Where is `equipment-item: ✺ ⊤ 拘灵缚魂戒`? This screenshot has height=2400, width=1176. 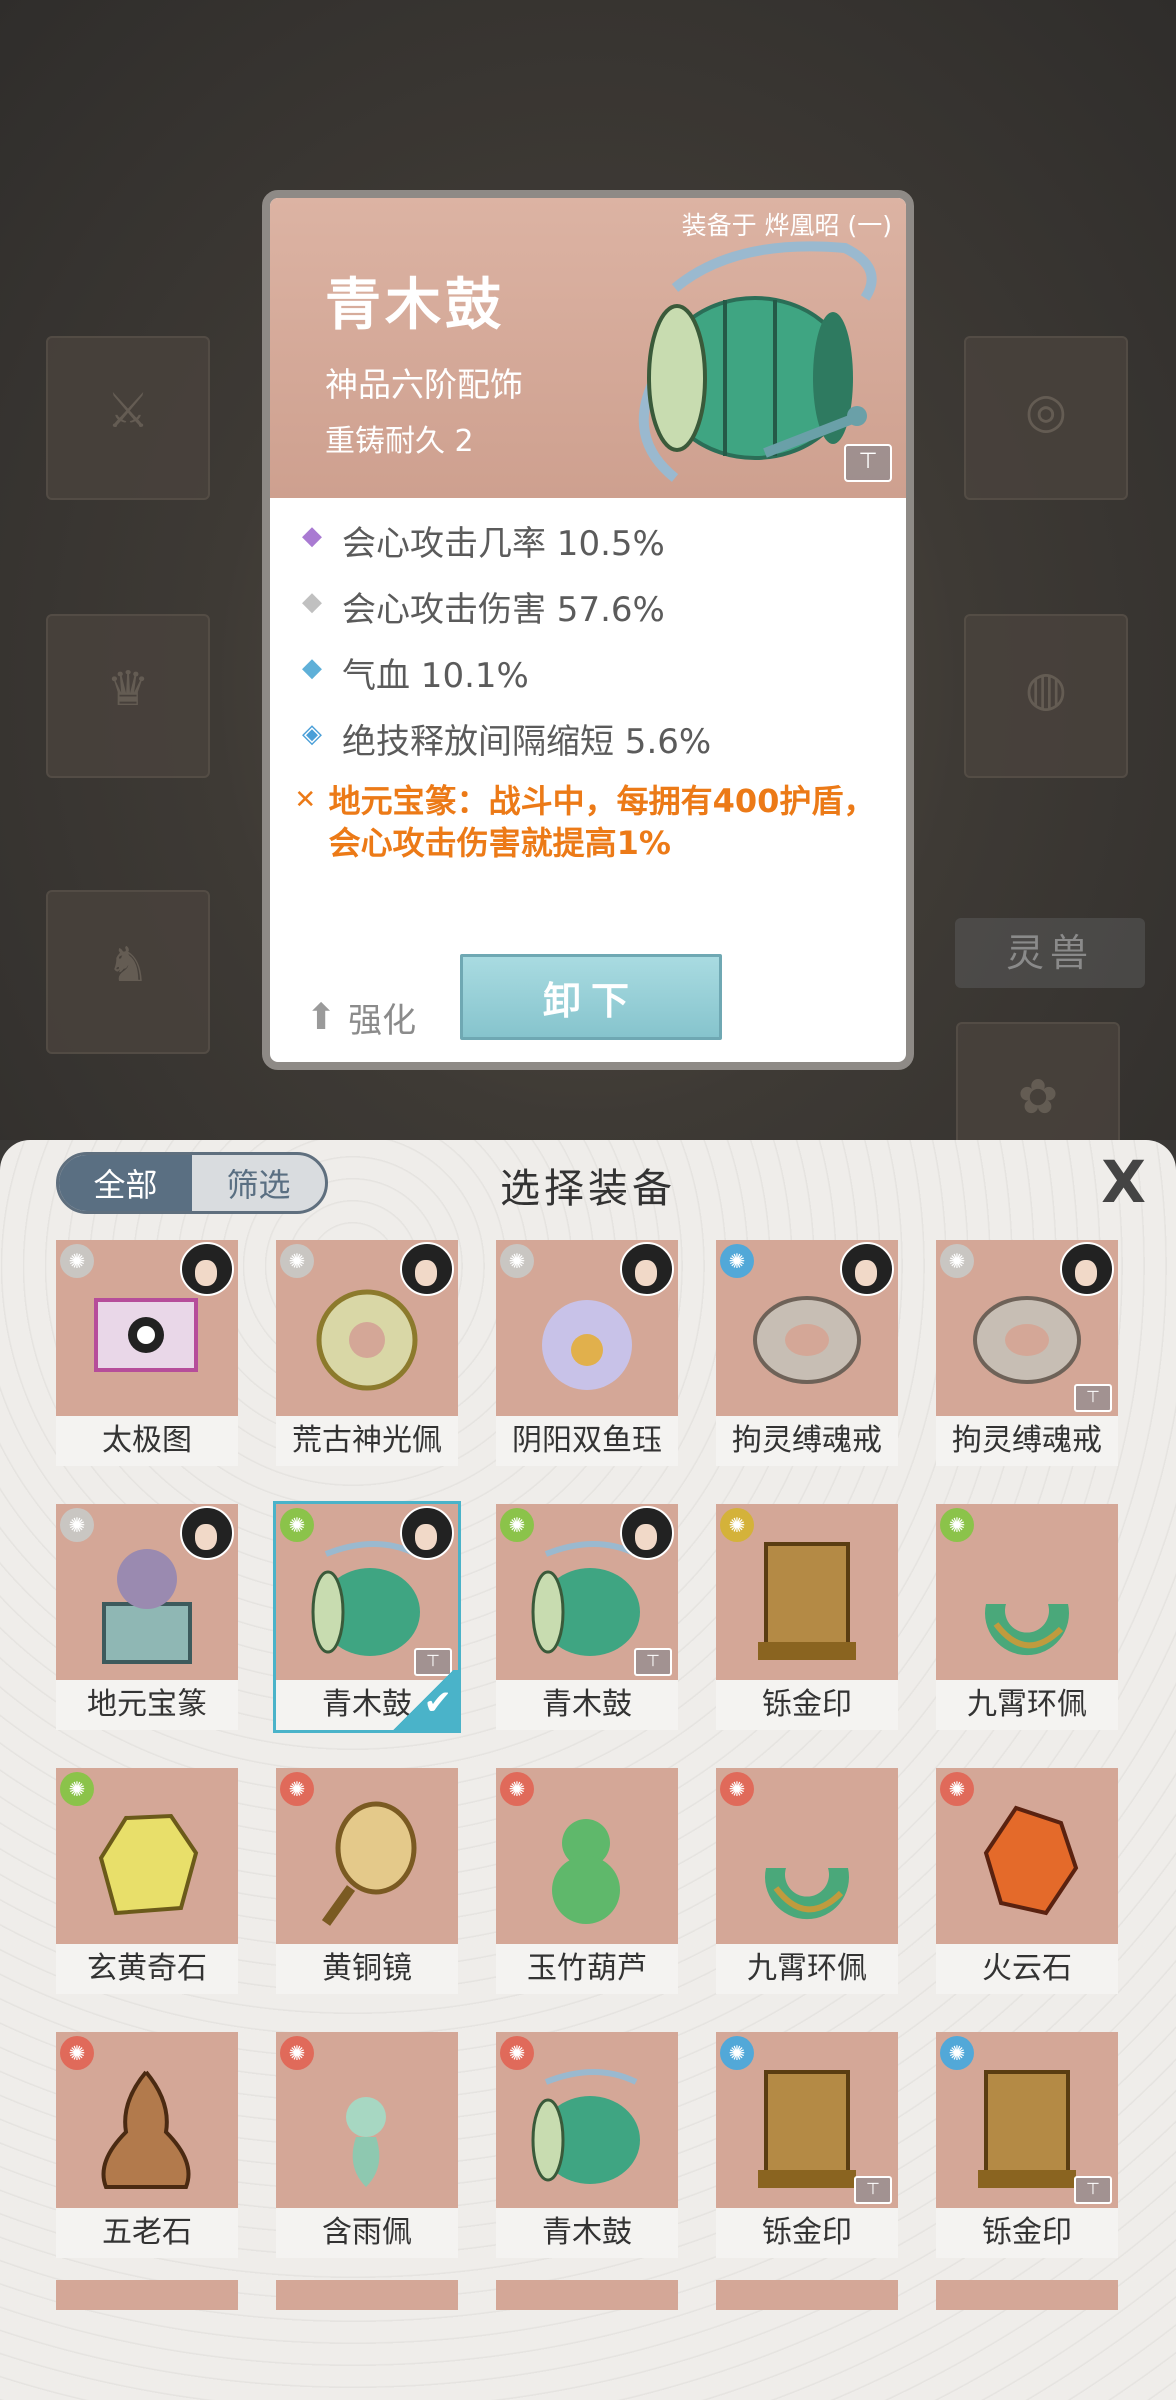
equipment-item: ✺ ⊤ 拘灵缚魂戒 is located at coordinates (1027, 1353).